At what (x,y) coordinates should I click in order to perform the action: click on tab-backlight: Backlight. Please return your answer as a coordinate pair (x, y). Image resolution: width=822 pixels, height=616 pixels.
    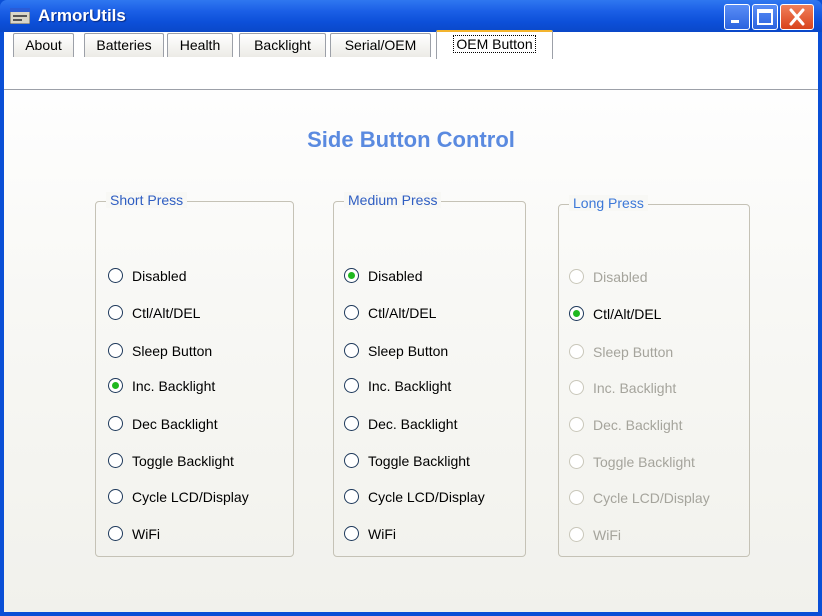
    Looking at the image, I should click on (282, 45).